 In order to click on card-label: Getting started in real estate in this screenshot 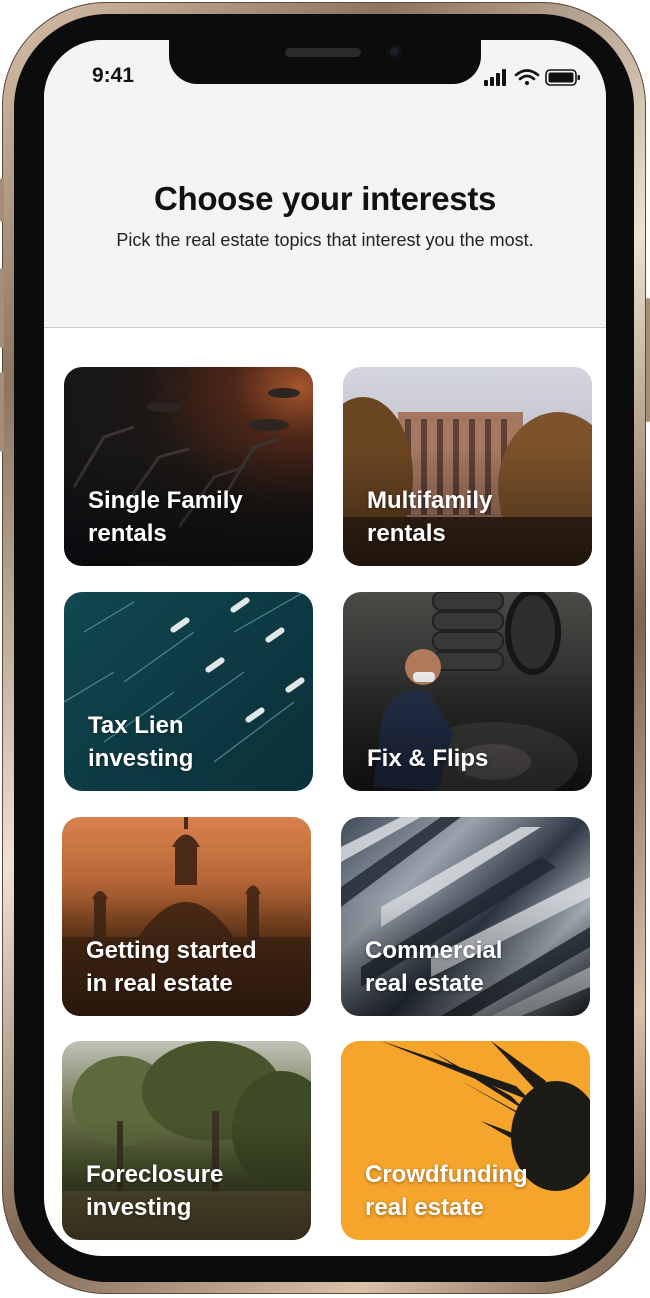, I will do `click(171, 967)`.